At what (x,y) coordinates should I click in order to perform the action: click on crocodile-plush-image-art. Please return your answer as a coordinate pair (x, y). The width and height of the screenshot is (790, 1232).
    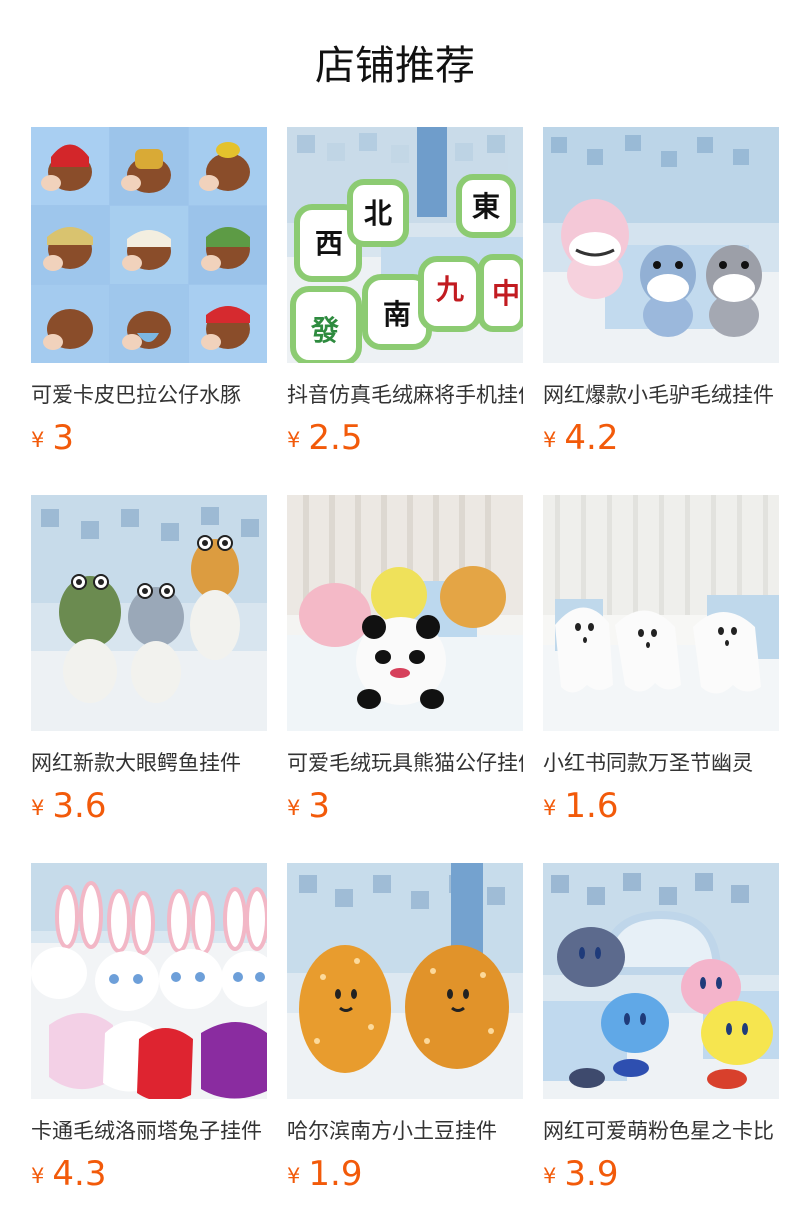
    Looking at the image, I should click on (149, 613).